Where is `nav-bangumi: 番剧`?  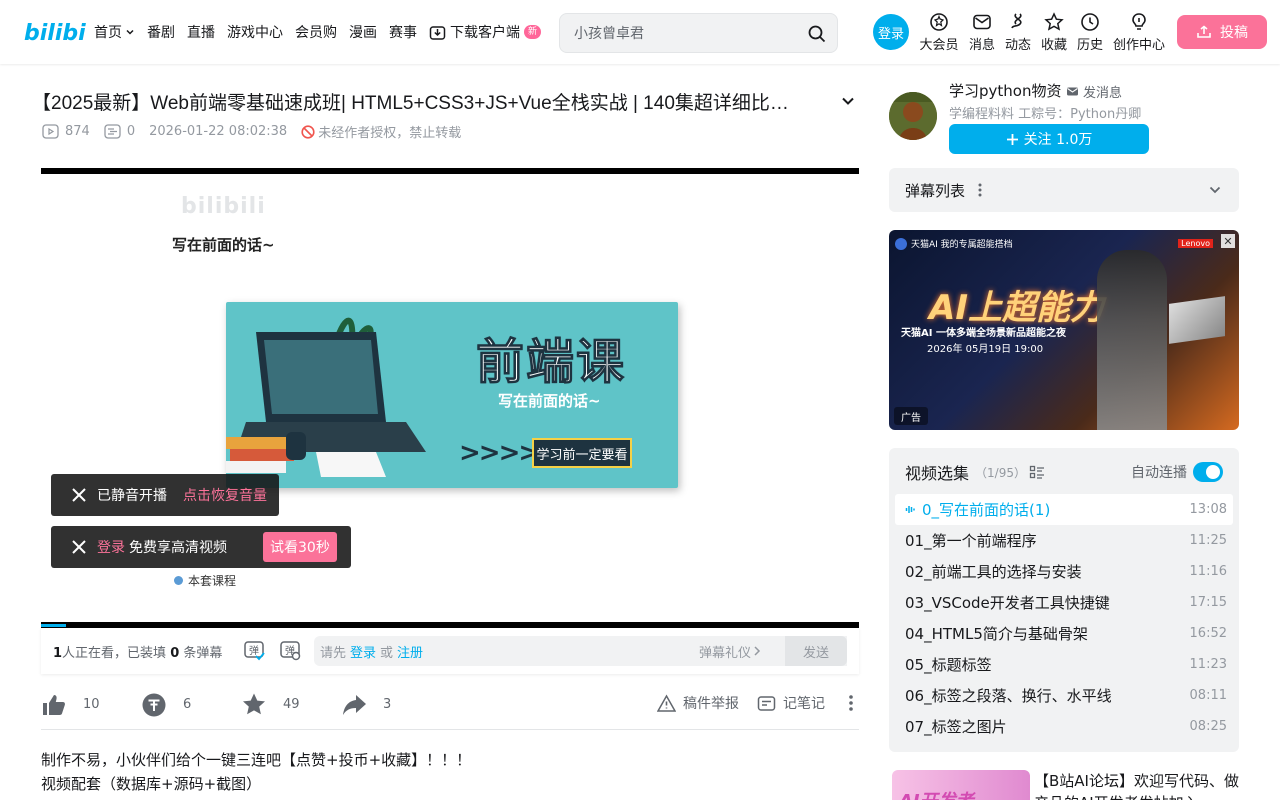
nav-bangumi: 番剧 is located at coordinates (161, 32).